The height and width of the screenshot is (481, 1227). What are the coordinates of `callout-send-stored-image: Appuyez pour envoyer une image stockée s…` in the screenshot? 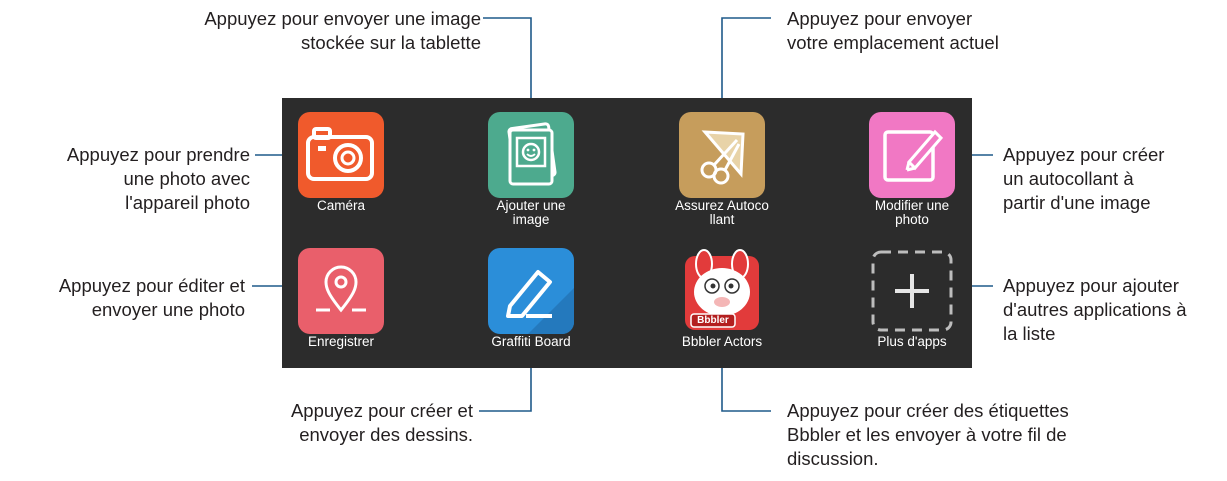 It's located at (342, 30).